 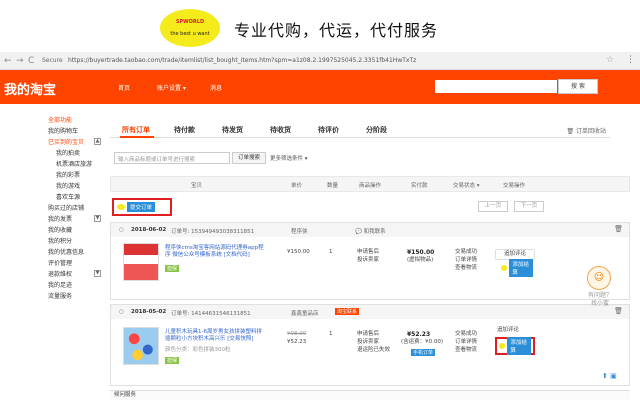 What do you see at coordinates (137, 137) in the screenshot?
I see `active-tab-underline` at bounding box center [137, 137].